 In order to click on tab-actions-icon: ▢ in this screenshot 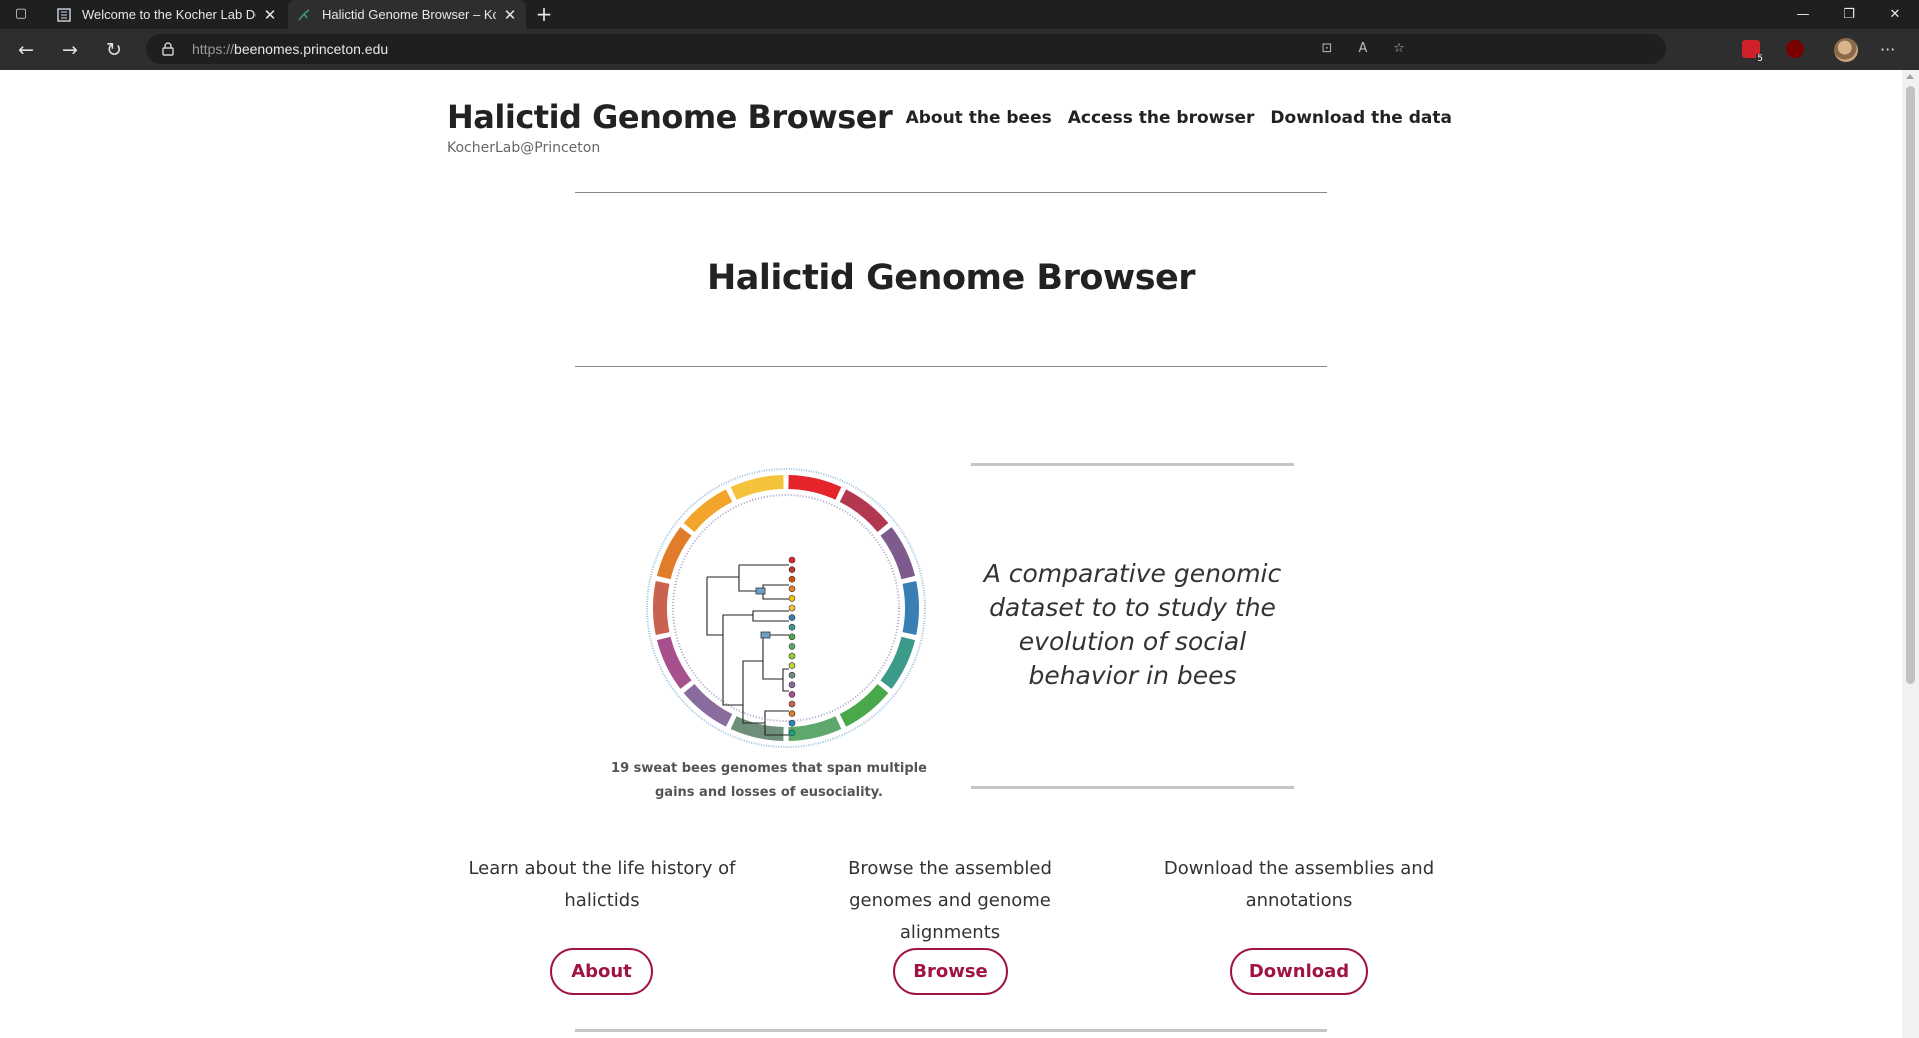, I will do `click(21, 14)`.